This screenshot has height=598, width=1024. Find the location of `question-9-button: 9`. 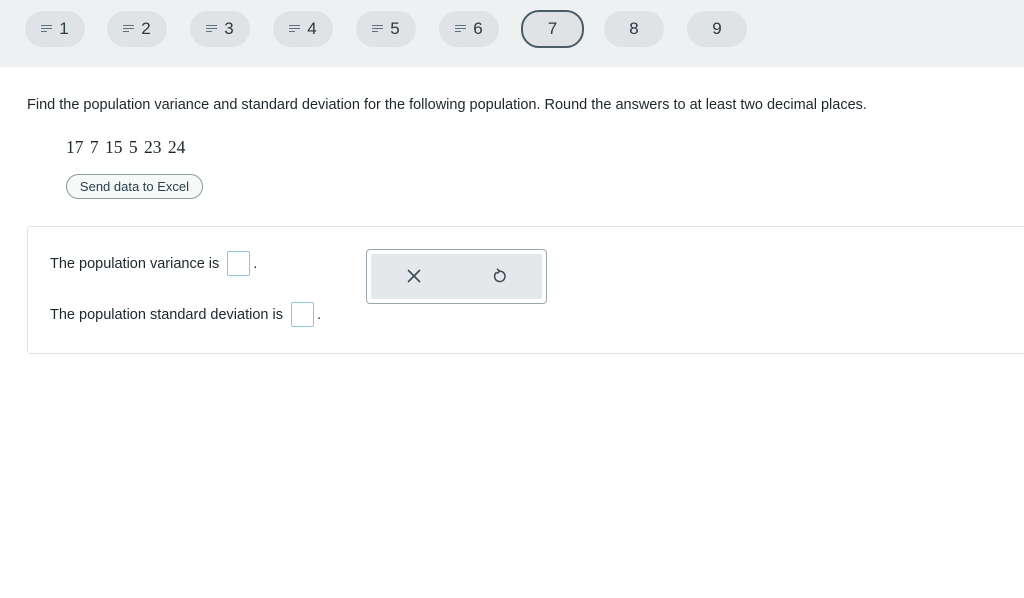

question-9-button: 9 is located at coordinates (717, 29).